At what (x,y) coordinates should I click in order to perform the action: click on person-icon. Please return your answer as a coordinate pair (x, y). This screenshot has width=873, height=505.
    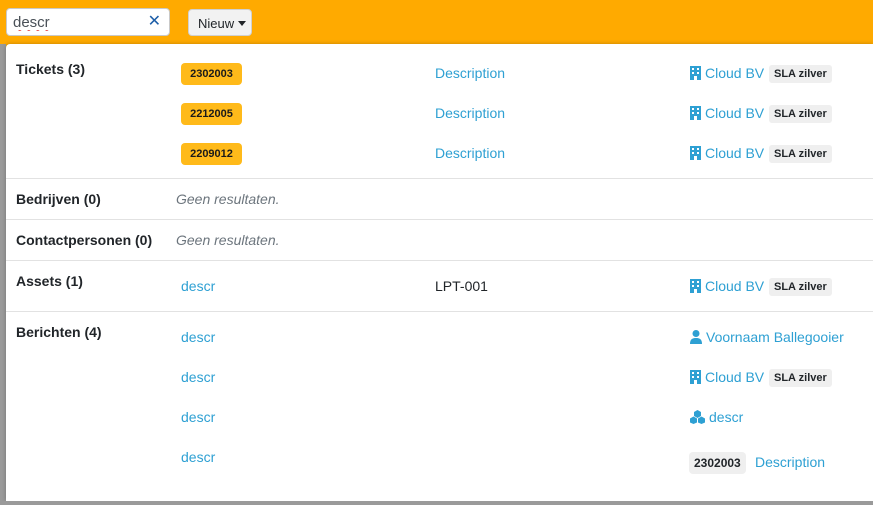
    Looking at the image, I should click on (696, 337).